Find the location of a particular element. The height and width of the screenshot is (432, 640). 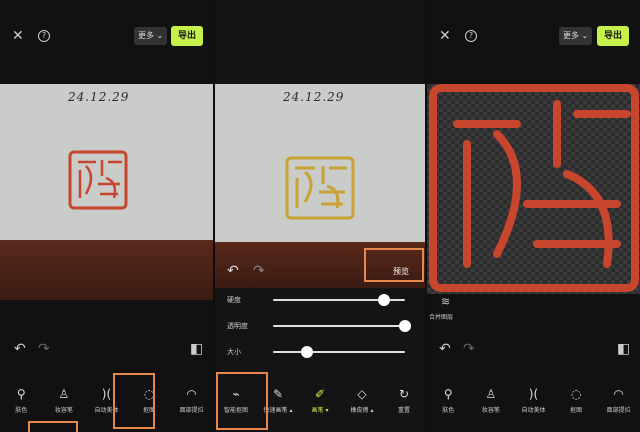

tool-label: 画笔 ▾ is located at coordinates (320, 410).